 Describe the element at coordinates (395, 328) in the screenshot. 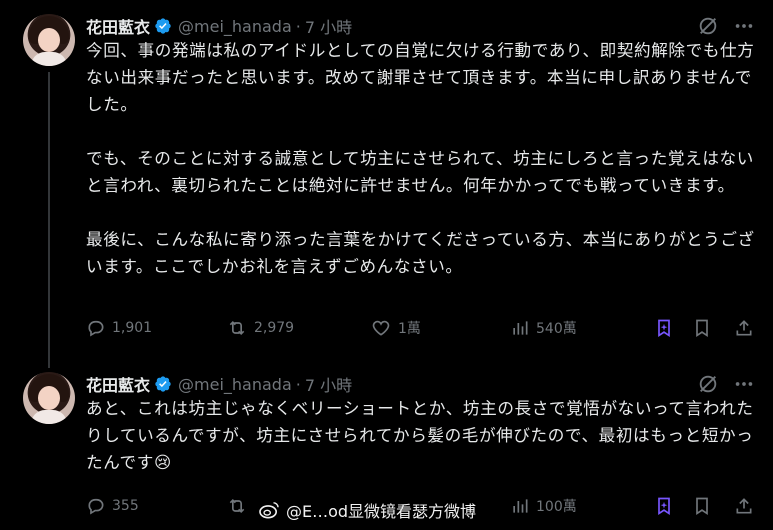

I see `like-button: 1萬` at that location.